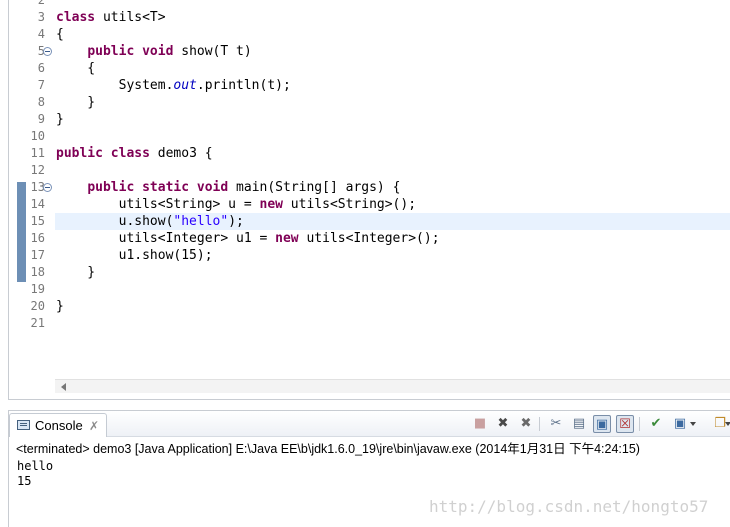 The width and height of the screenshot is (730, 527). I want to click on code-token: demo3 {, so click(181, 153).